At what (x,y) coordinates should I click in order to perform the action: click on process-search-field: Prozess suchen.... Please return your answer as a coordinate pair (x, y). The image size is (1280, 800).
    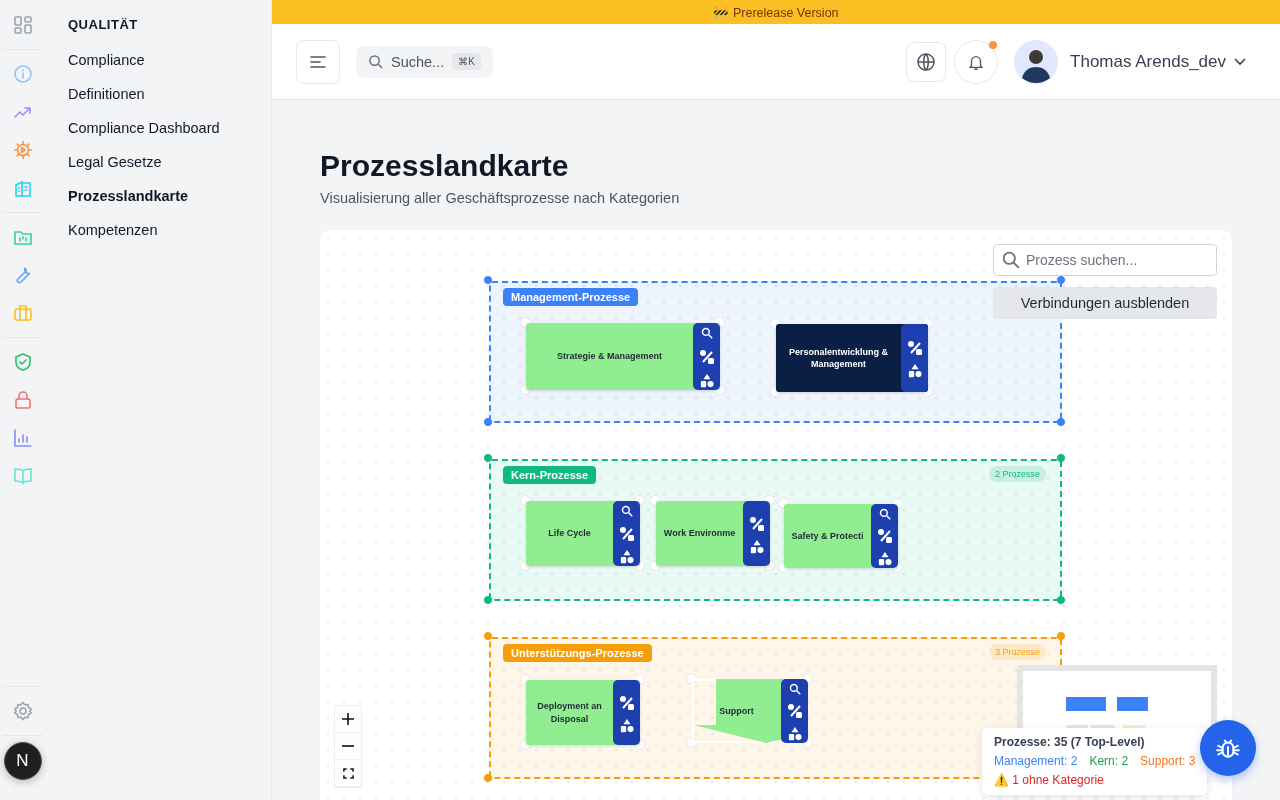
    Looking at the image, I should click on (1105, 260).